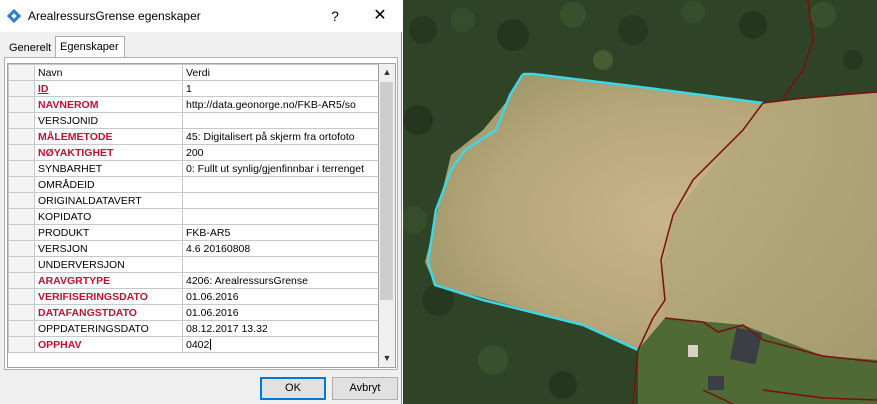 The height and width of the screenshot is (404, 877). Describe the element at coordinates (14, 16) in the screenshot. I see `app-diamond-icon` at that location.